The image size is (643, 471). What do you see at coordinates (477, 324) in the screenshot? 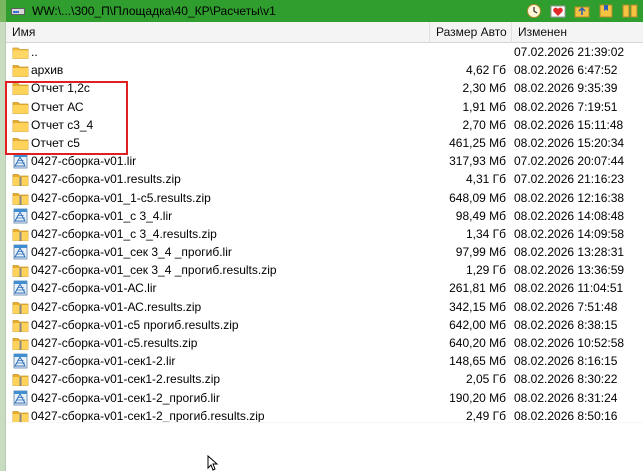
I see `file-size: 642,00 Мб` at bounding box center [477, 324].